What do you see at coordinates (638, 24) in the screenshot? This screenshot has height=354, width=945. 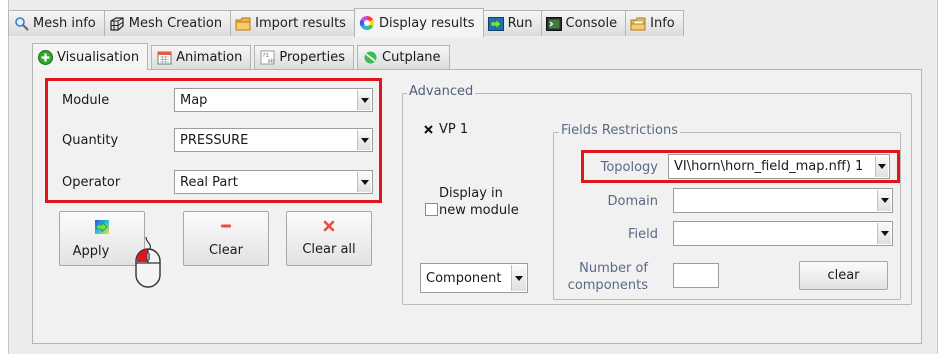 I see `info-folder-icon` at bounding box center [638, 24].